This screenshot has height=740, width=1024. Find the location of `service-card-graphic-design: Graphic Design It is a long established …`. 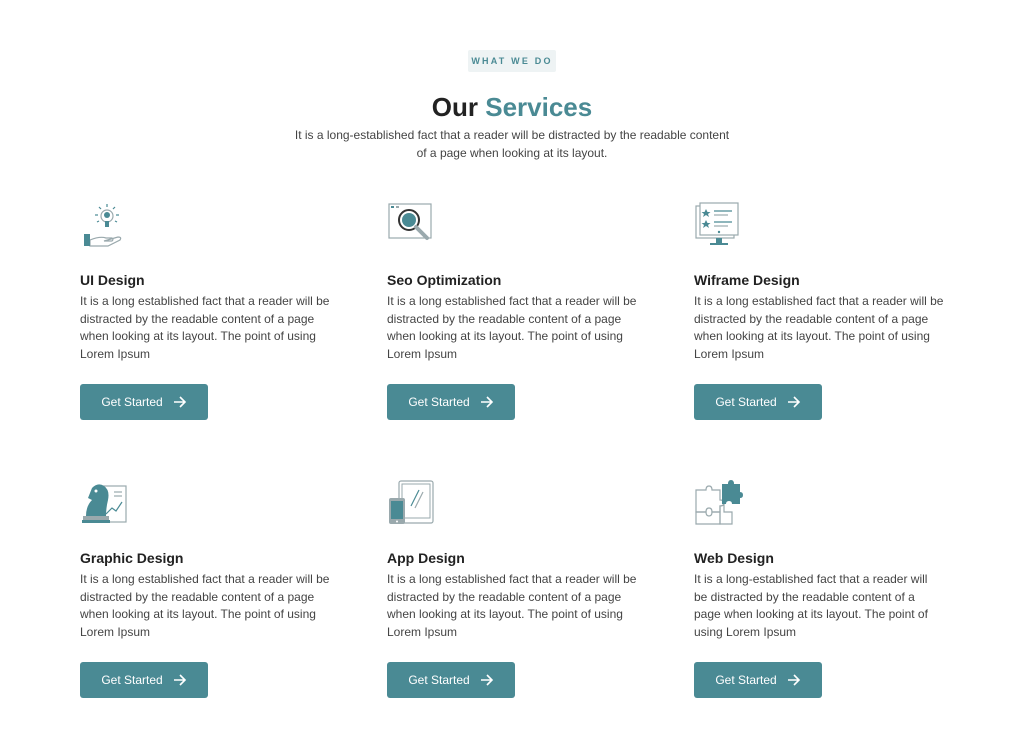

service-card-graphic-design: Graphic Design It is a long established … is located at coordinates (215, 598).